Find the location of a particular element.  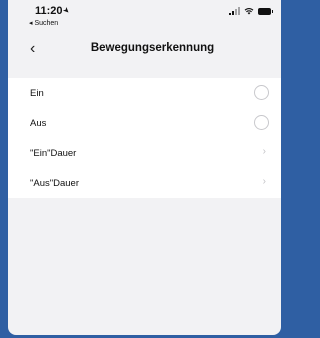

option-label: Ein is located at coordinates (37, 93).